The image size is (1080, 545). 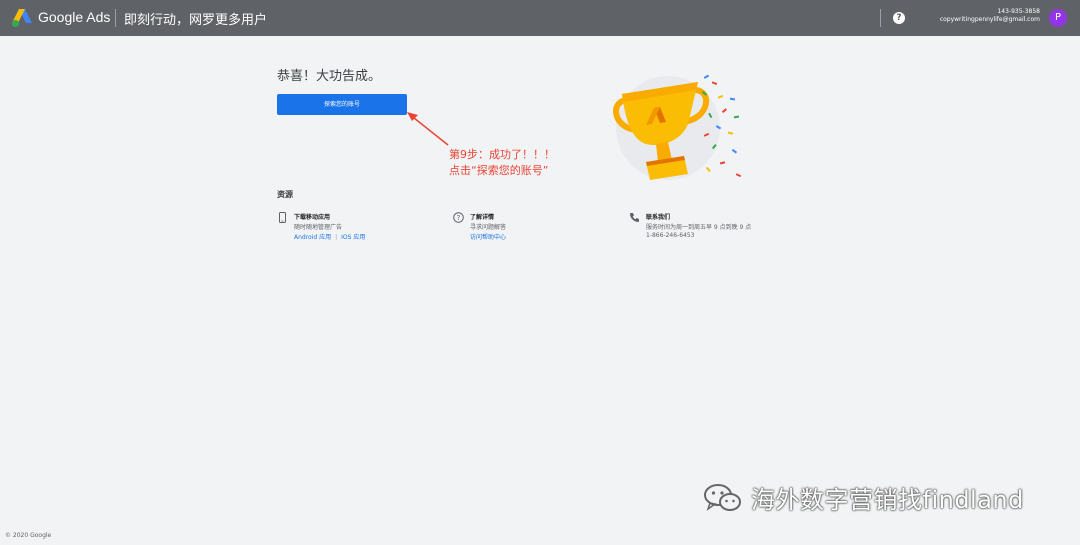 What do you see at coordinates (880, 18) in the screenshot?
I see `header-divider-right` at bounding box center [880, 18].